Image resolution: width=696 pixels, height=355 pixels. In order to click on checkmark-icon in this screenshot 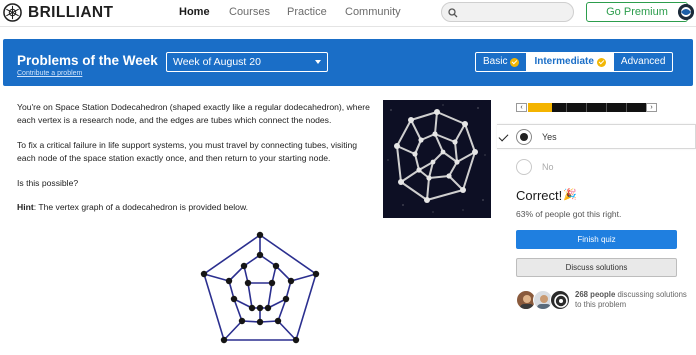, I will do `click(503, 136)`.